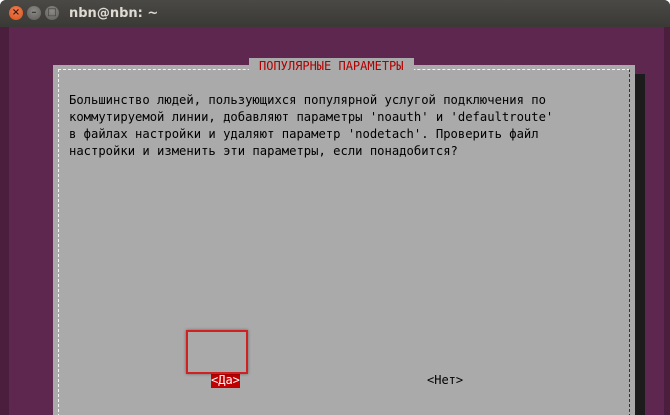  I want to click on dialog-title: ПОПУЛЯРНЫЕ ПАРАМЕТРЫ, so click(331, 66).